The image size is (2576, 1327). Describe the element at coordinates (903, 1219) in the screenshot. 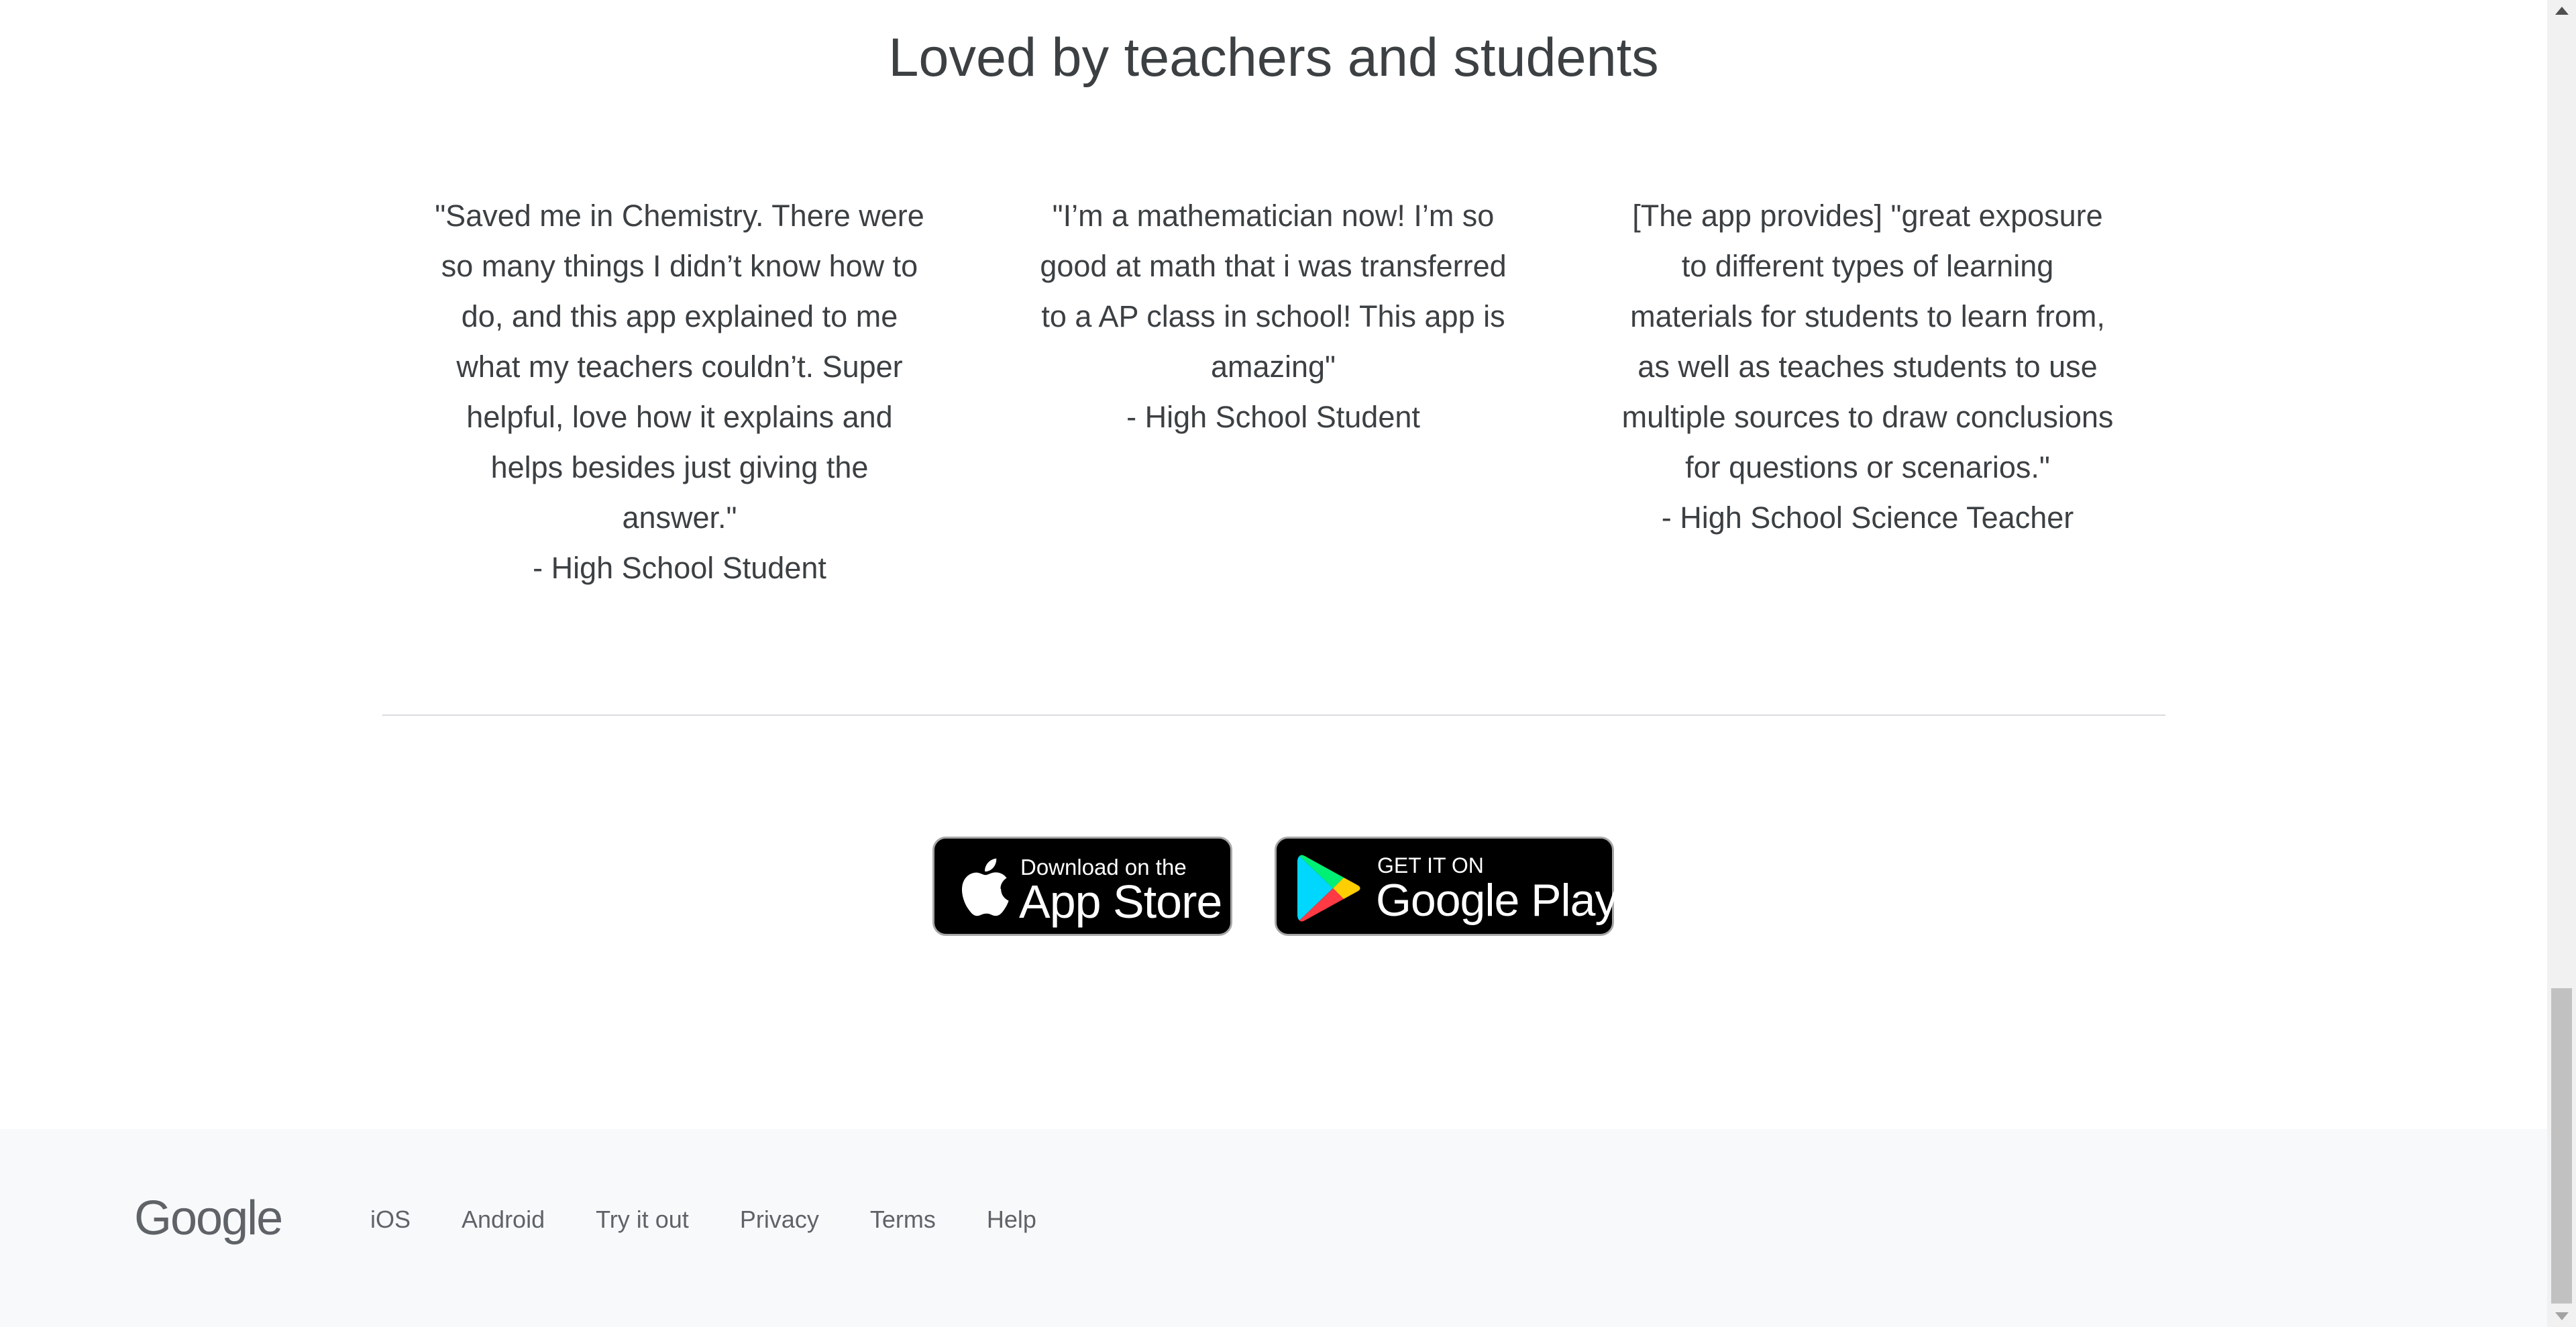

I see `footer-link-terms: Terms` at that location.